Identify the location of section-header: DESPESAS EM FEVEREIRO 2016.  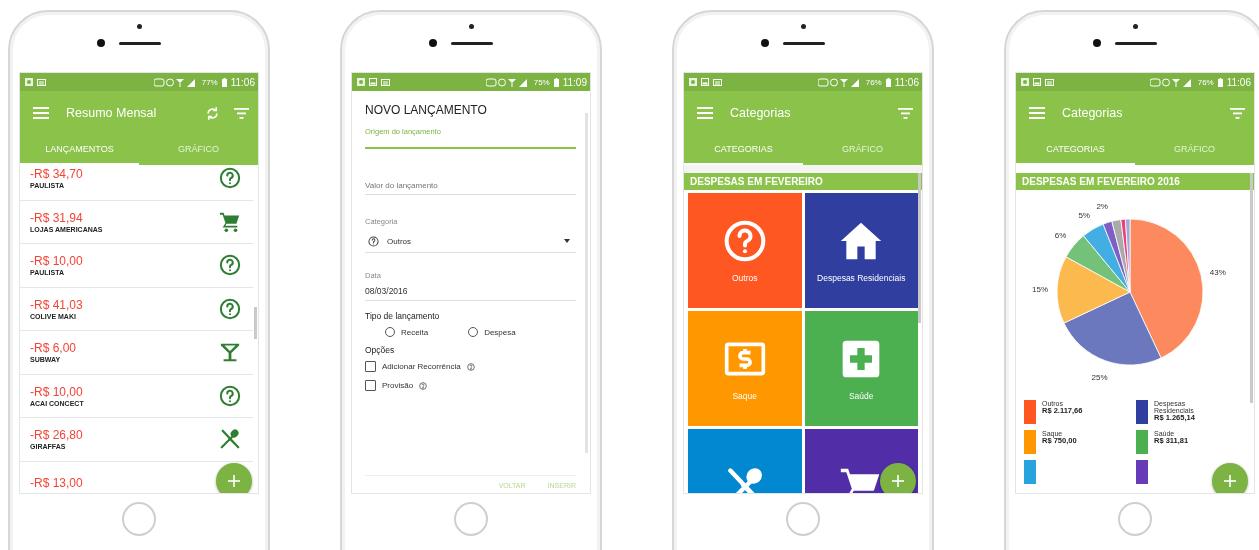
(1135, 181).